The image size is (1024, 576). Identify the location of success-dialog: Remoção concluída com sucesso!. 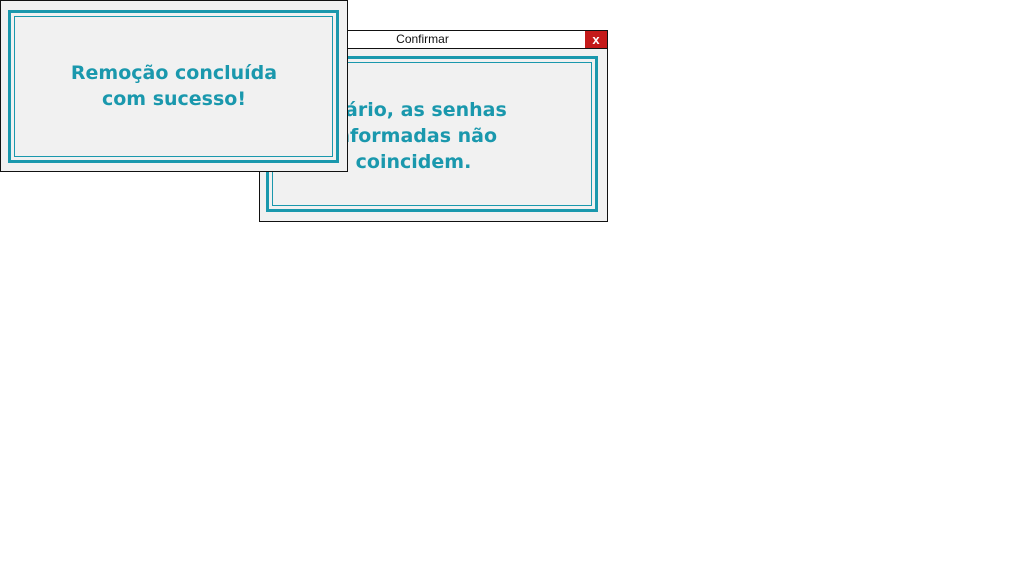
(174, 86).